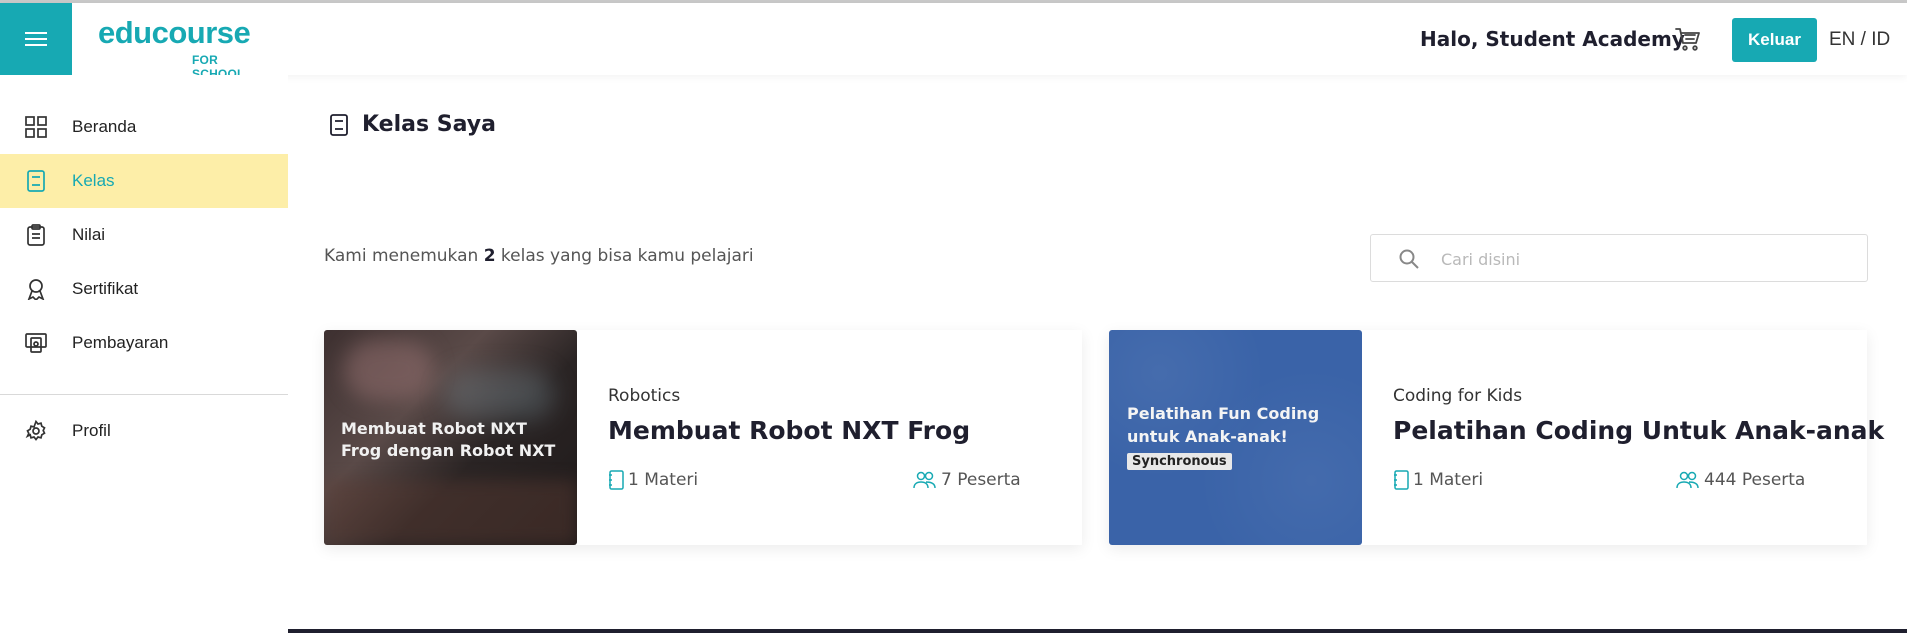  What do you see at coordinates (174, 32) in the screenshot?
I see `logo-text: educourse` at bounding box center [174, 32].